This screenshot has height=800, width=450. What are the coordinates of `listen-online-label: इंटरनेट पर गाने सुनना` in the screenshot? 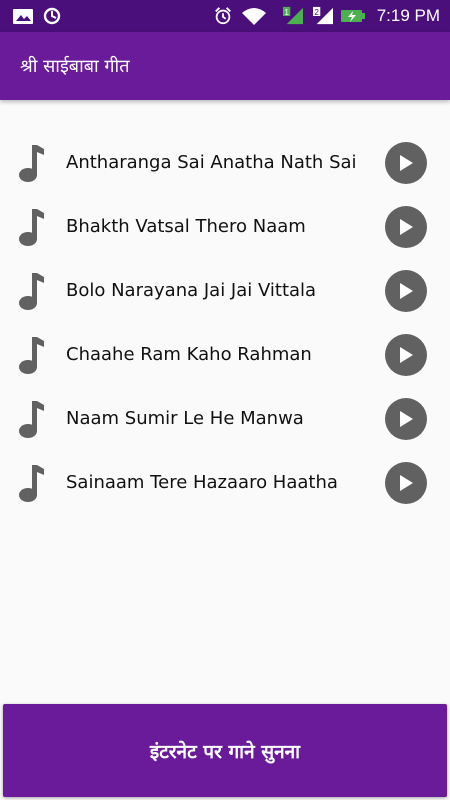 It's located at (225, 751).